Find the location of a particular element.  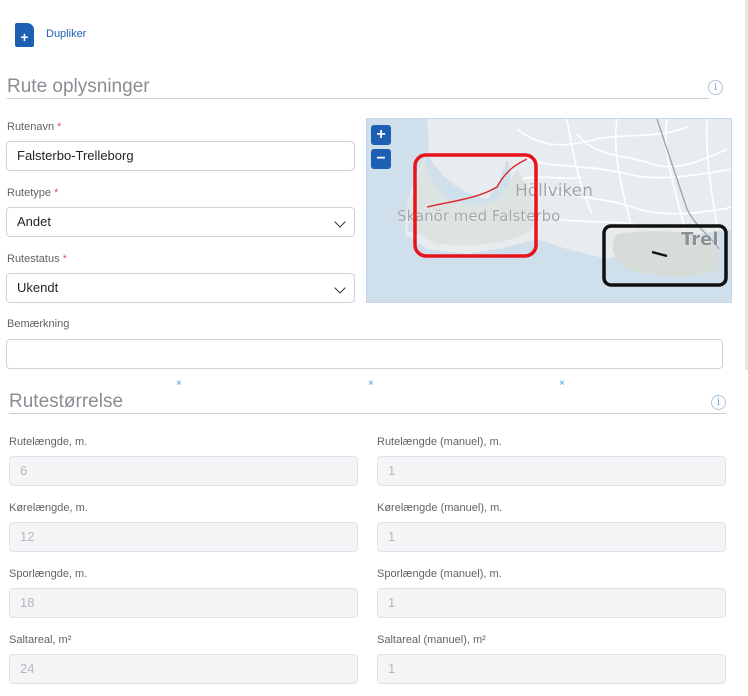

salt-area-label: Saltareal, m² is located at coordinates (40, 640).